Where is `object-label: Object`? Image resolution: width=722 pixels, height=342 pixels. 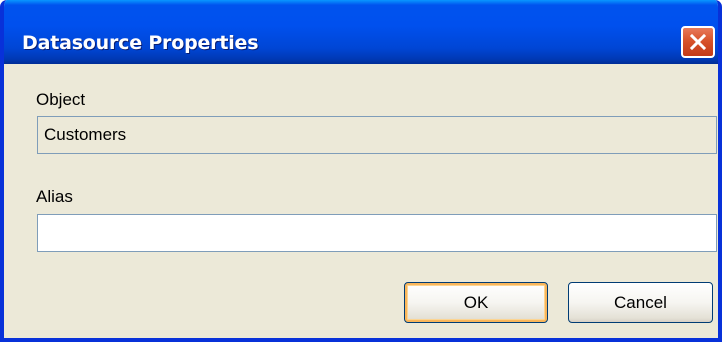
object-label: Object is located at coordinates (61, 99).